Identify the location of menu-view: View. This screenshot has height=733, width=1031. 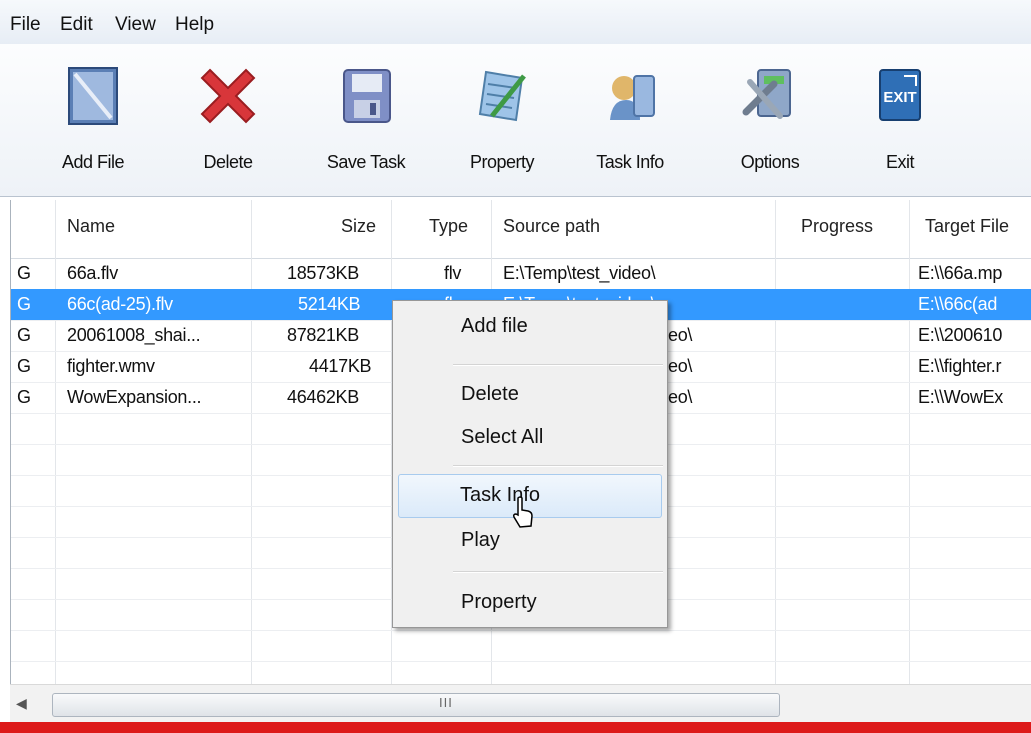
(135, 25).